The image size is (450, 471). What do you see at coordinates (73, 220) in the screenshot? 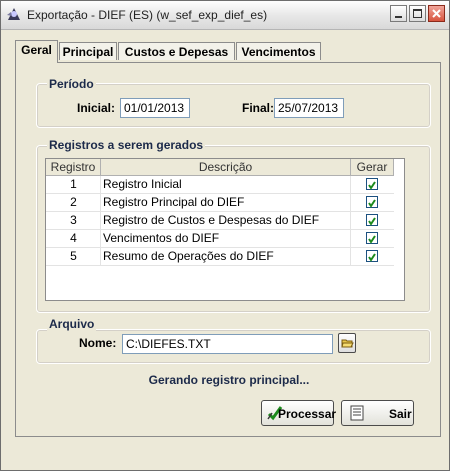
I see `registro-cell: 3` at bounding box center [73, 220].